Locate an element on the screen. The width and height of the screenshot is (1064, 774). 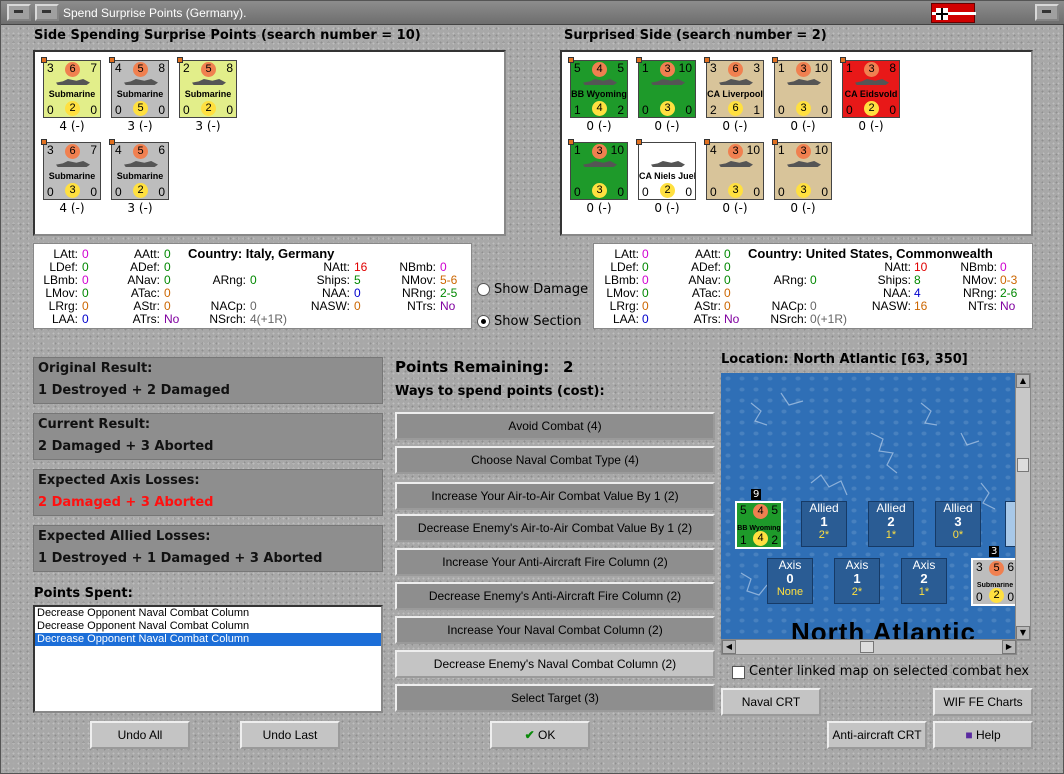
unit-c: 3 is located at coordinates (599, 151).